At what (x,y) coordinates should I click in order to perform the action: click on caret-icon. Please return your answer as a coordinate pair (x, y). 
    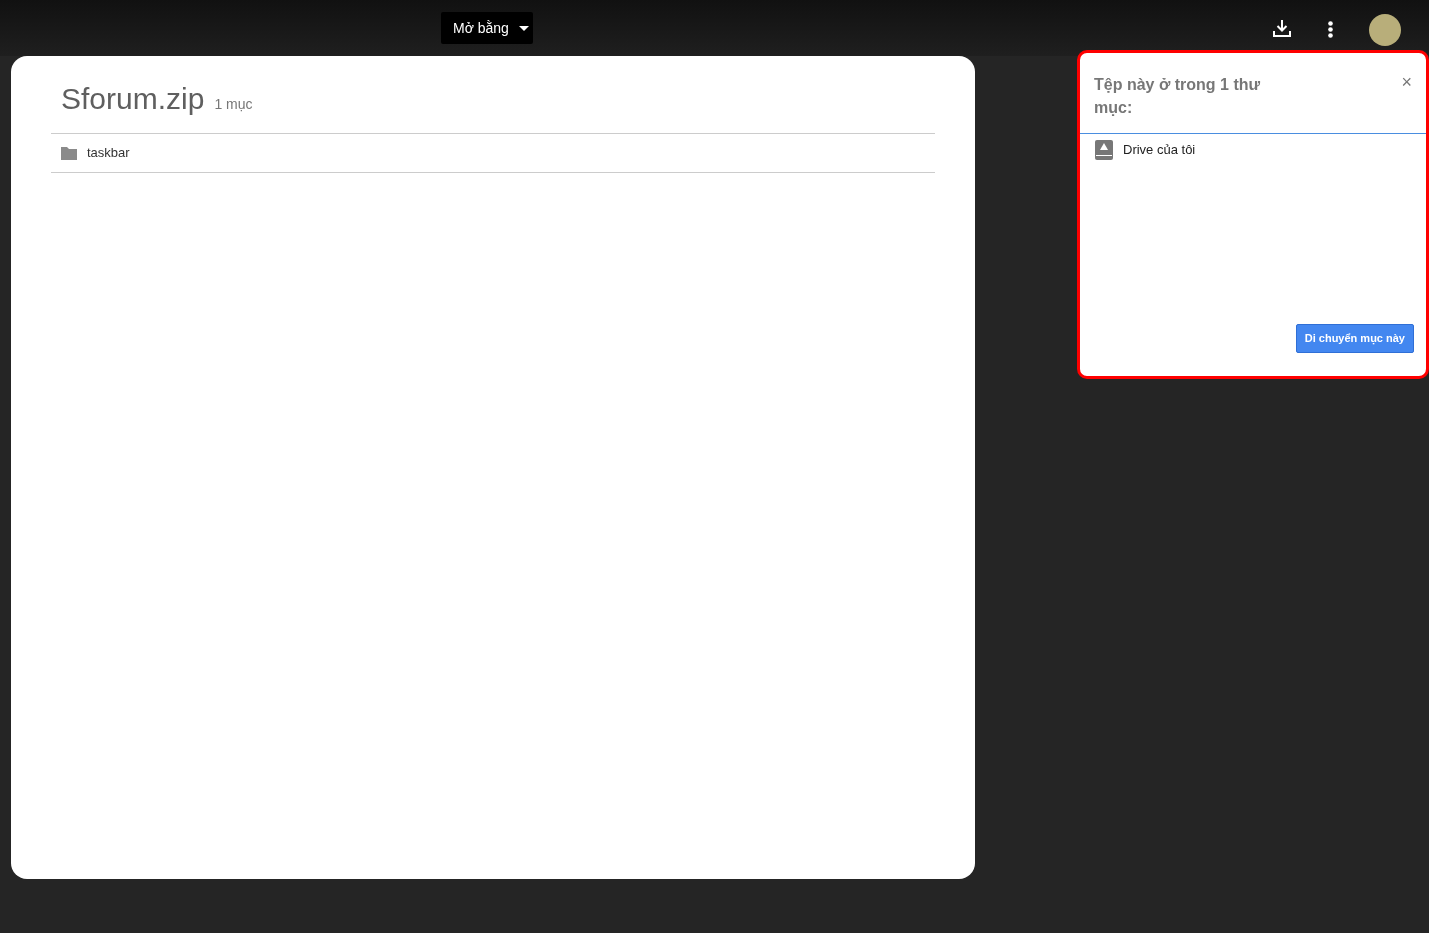
    Looking at the image, I should click on (523, 28).